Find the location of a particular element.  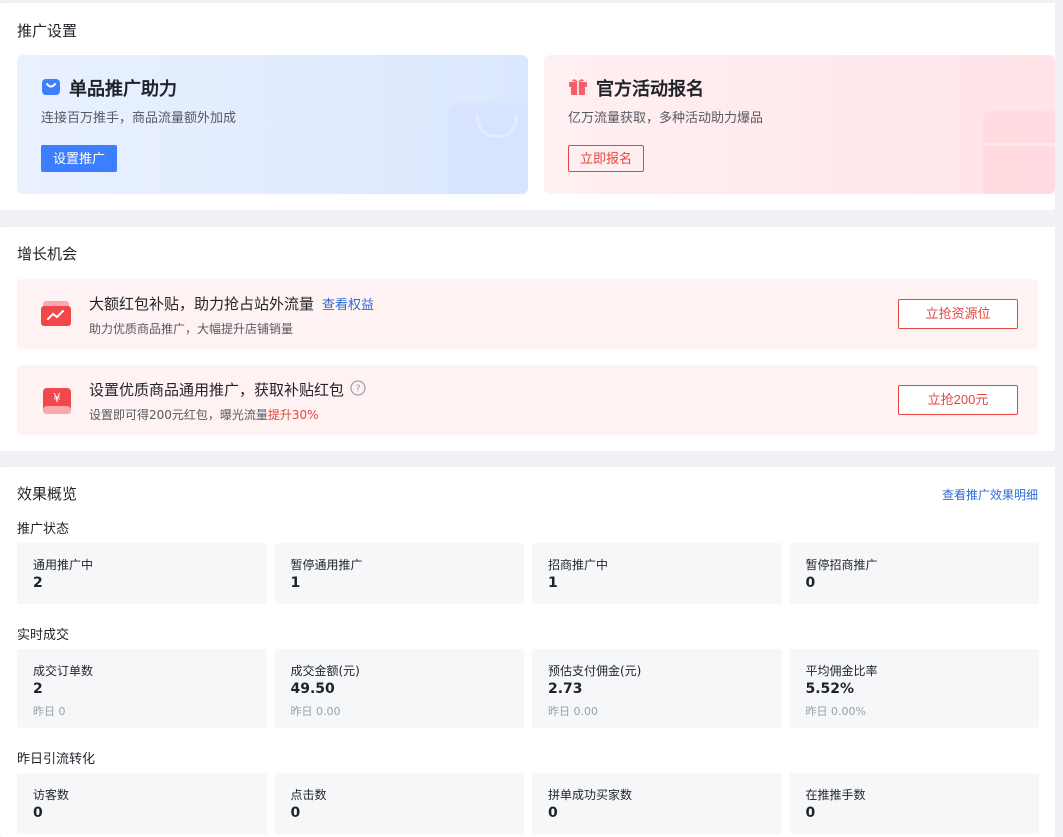

promo-card-title: 单品推广助力 is located at coordinates (123, 89).